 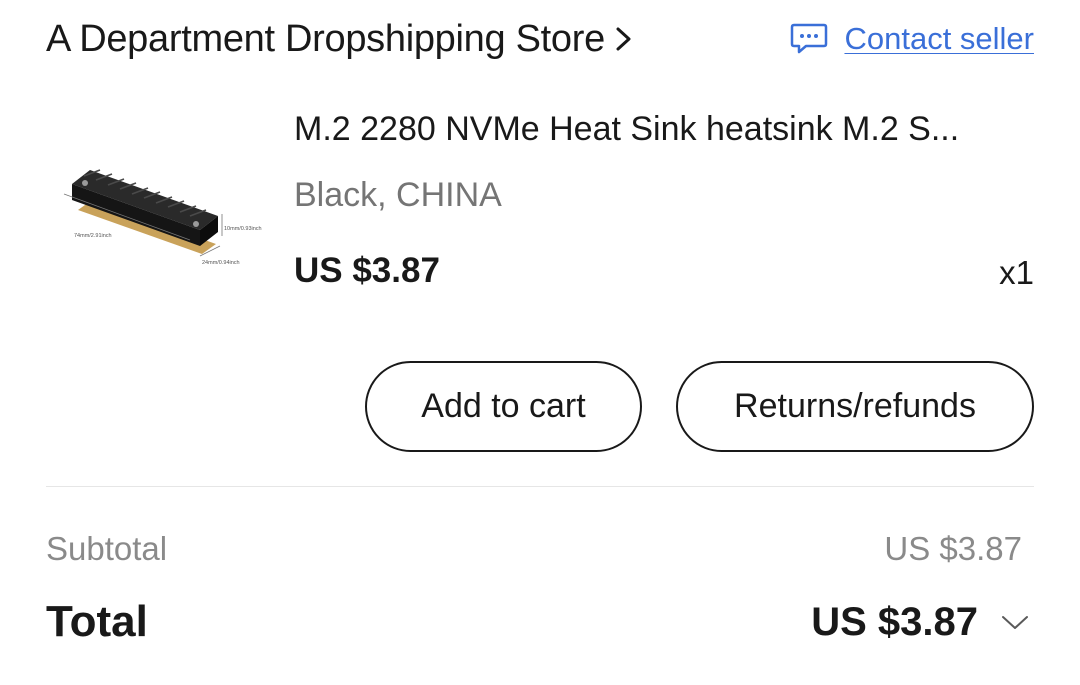 What do you see at coordinates (540, 486) in the screenshot?
I see `divider` at bounding box center [540, 486].